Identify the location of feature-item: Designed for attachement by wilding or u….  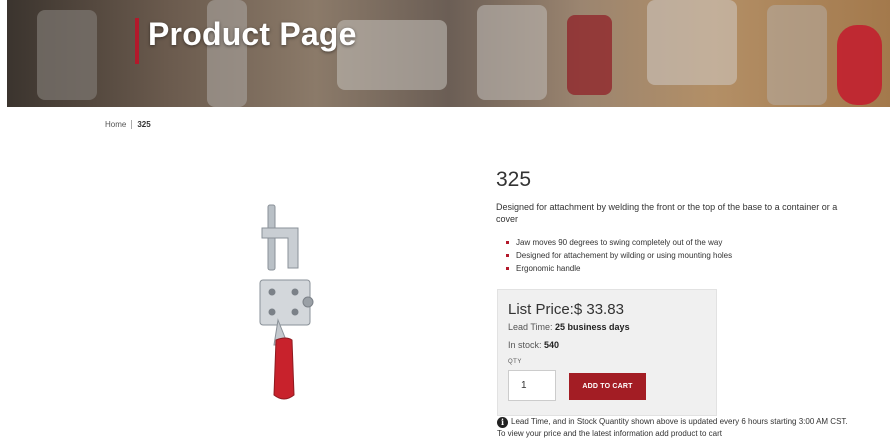
(619, 255).